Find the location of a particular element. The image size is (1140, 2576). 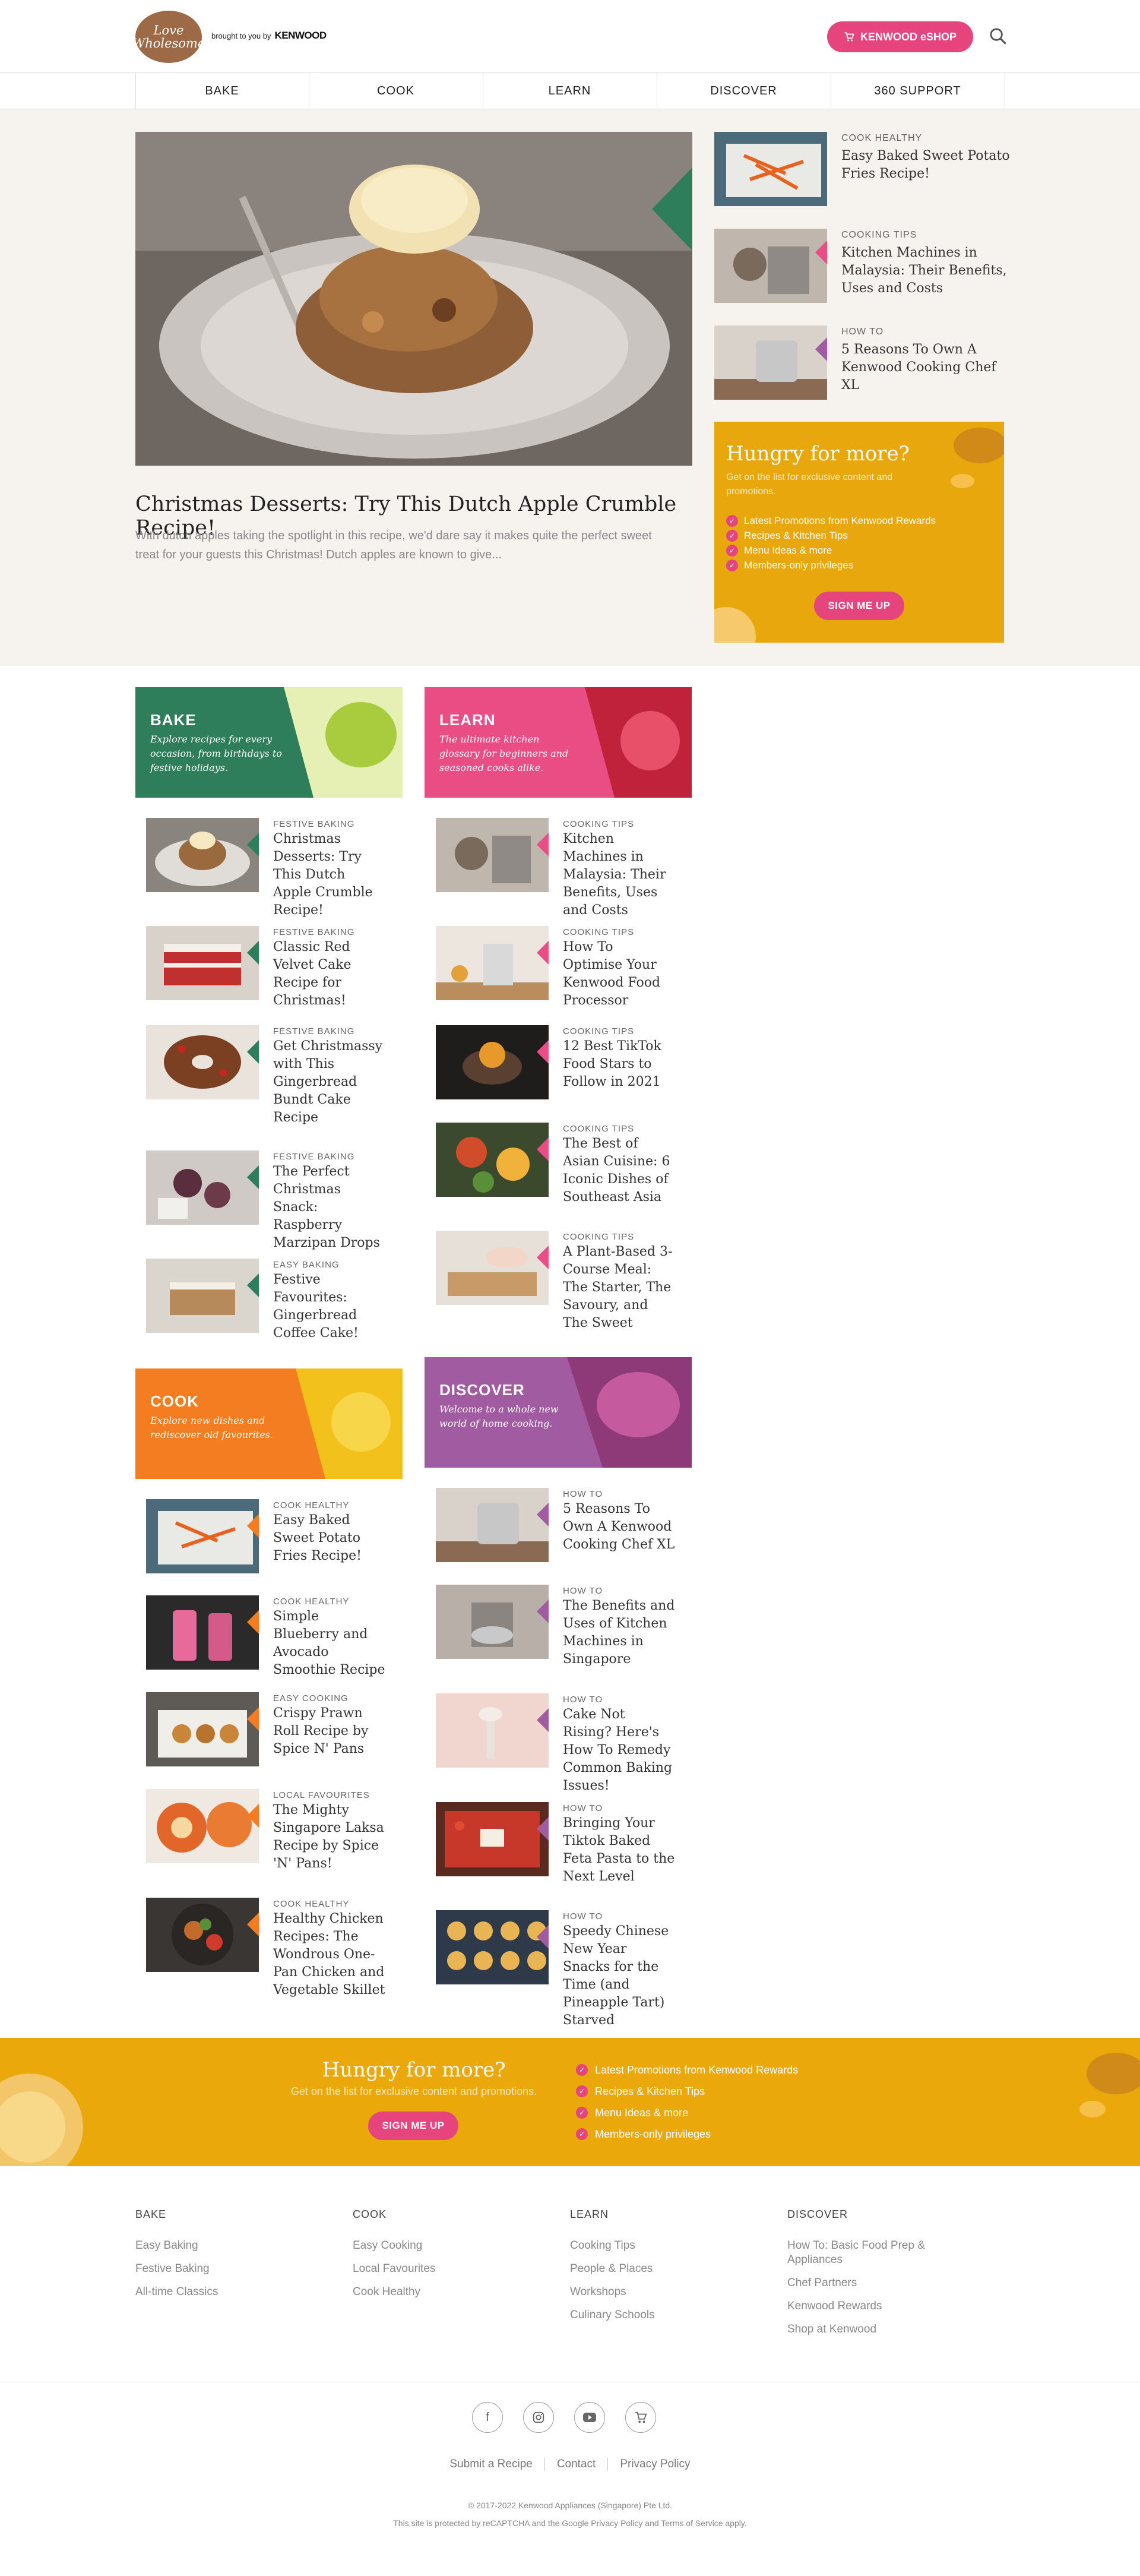

footer-link: Chef Partners is located at coordinates (876, 2283).